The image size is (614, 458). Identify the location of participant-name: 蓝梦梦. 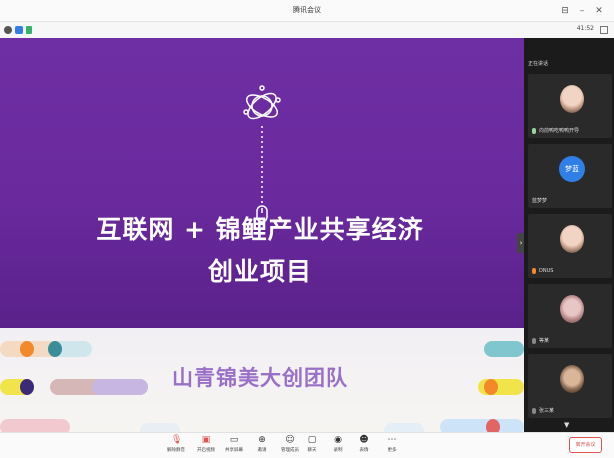
(540, 201).